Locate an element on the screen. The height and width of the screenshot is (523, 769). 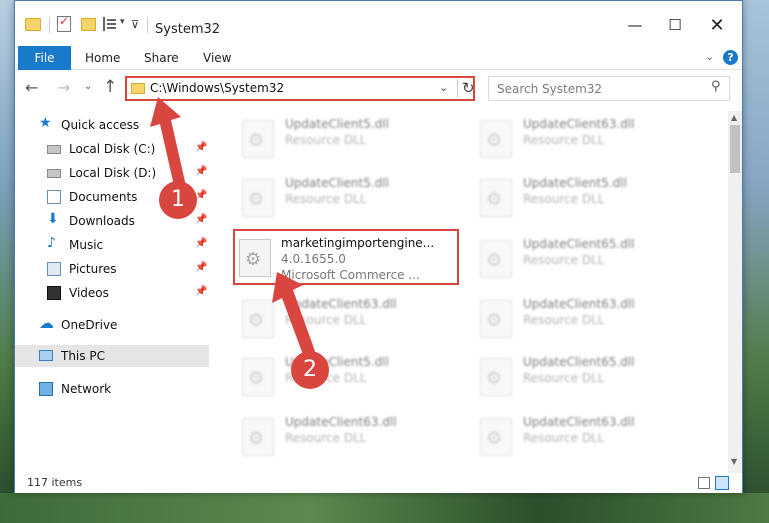
annotation-arrows is located at coordinates (233, 228).